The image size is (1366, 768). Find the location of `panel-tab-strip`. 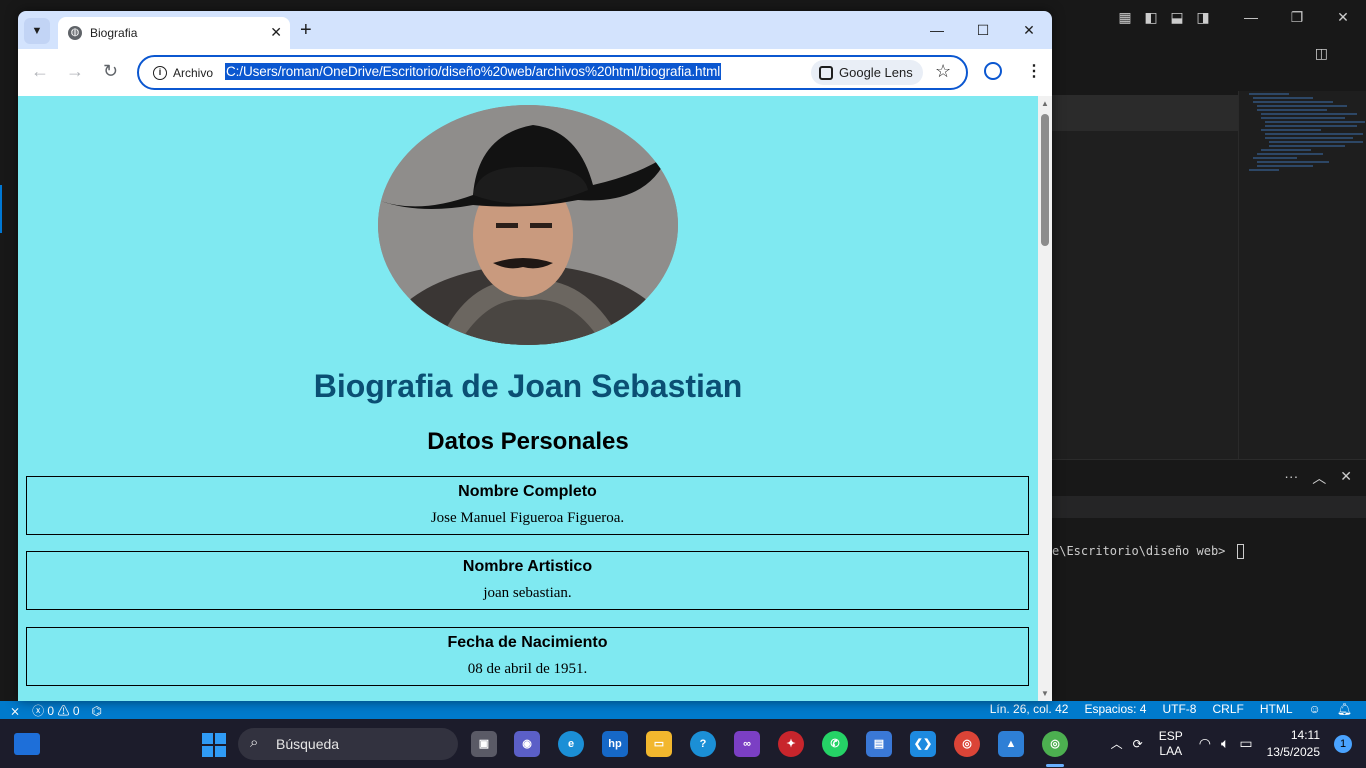

panel-tab-strip is located at coordinates (1209, 507).